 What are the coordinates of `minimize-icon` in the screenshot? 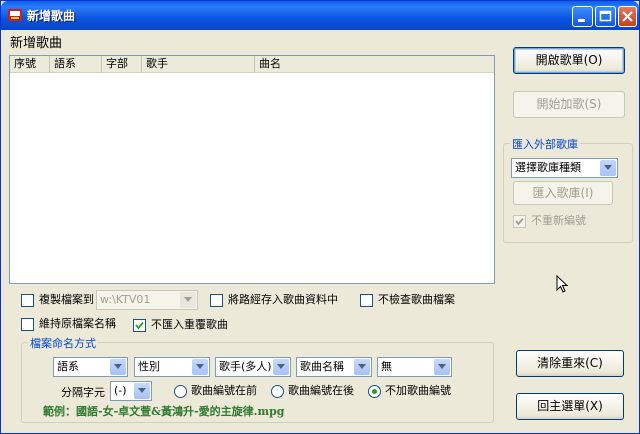 It's located at (581, 20).